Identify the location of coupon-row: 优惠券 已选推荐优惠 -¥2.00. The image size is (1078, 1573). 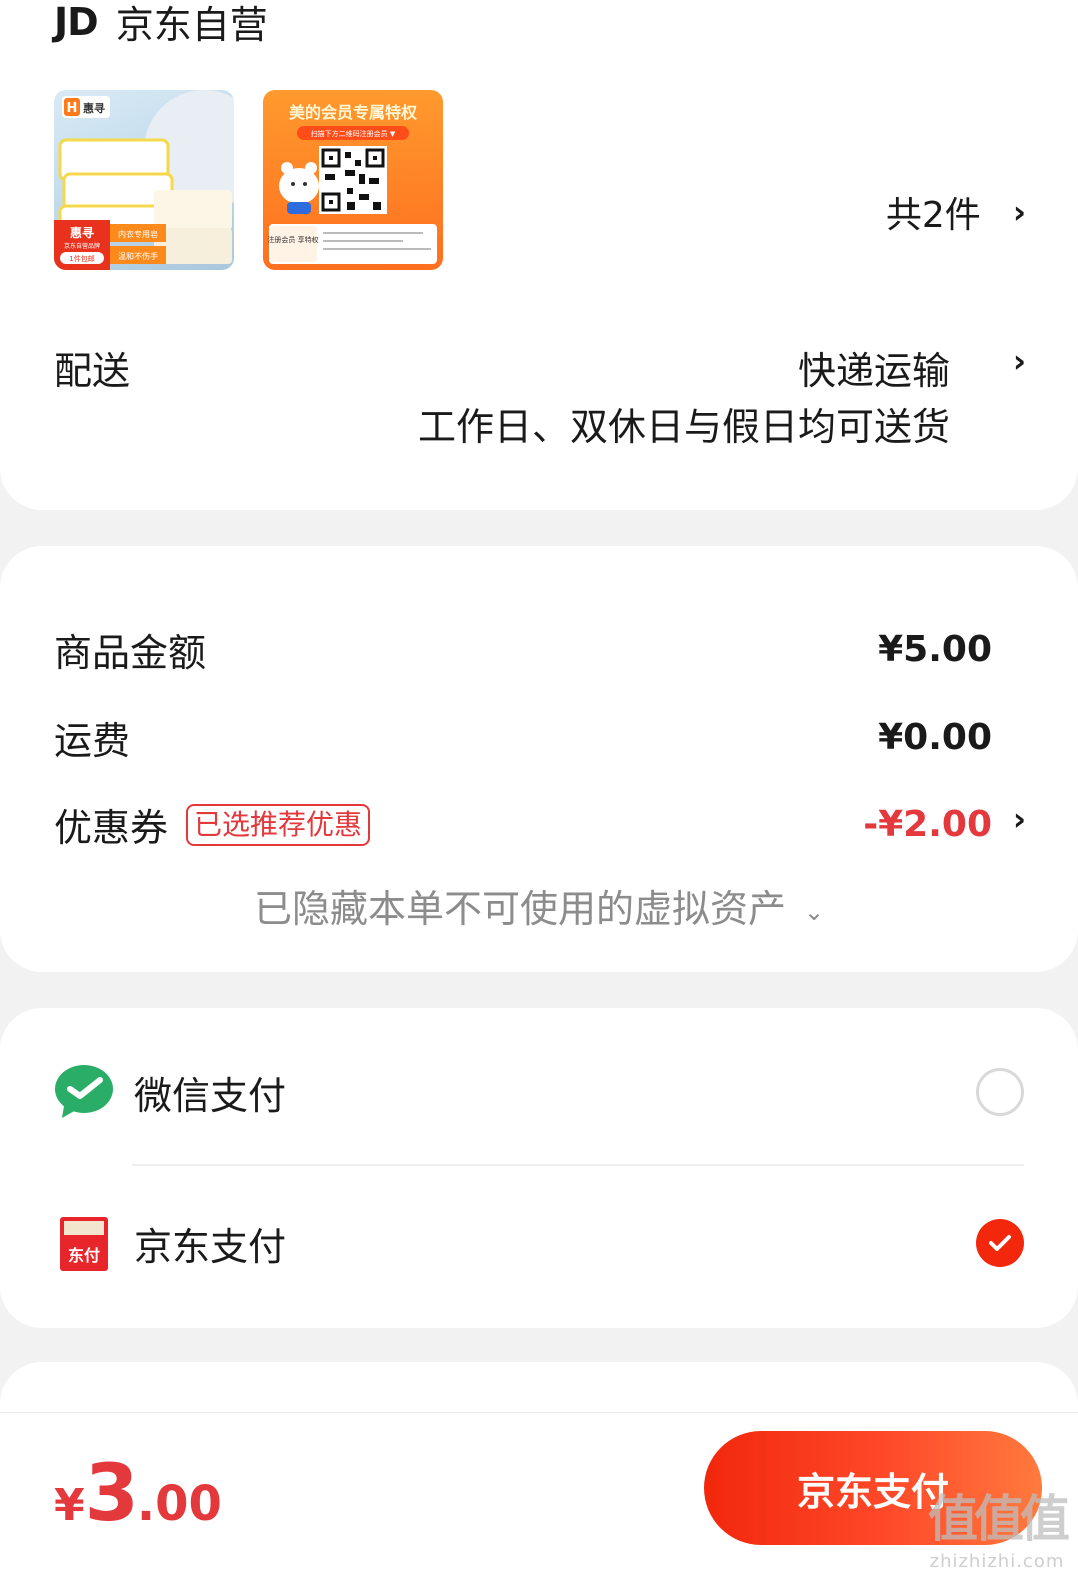
(523, 824).